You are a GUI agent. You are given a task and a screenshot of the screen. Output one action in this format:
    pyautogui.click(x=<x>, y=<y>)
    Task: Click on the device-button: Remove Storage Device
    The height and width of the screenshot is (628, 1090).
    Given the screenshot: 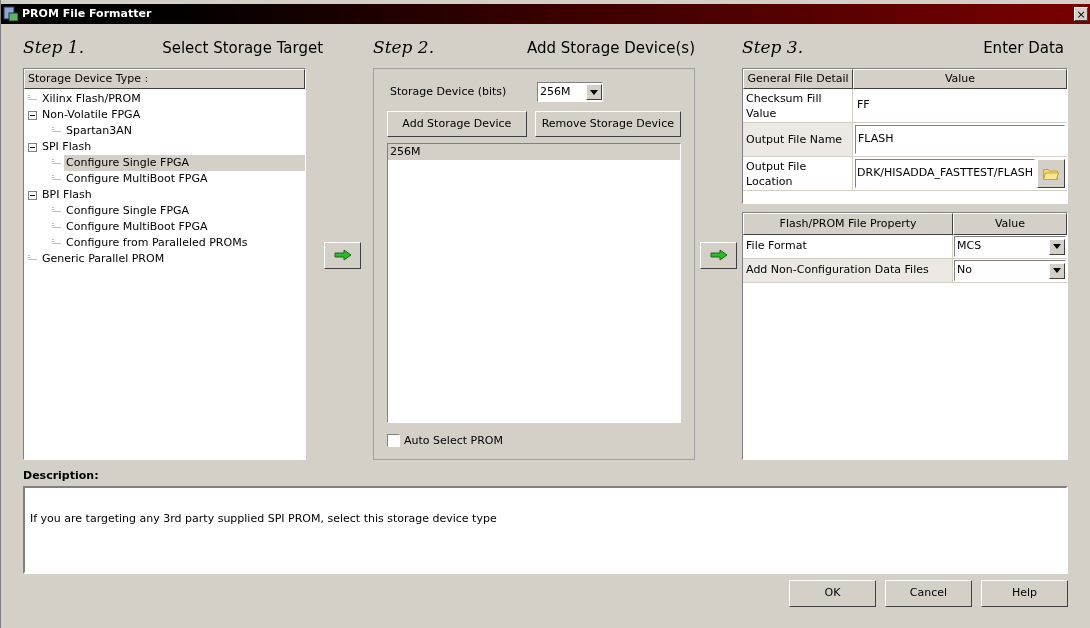 What is the action you would take?
    pyautogui.click(x=608, y=124)
    